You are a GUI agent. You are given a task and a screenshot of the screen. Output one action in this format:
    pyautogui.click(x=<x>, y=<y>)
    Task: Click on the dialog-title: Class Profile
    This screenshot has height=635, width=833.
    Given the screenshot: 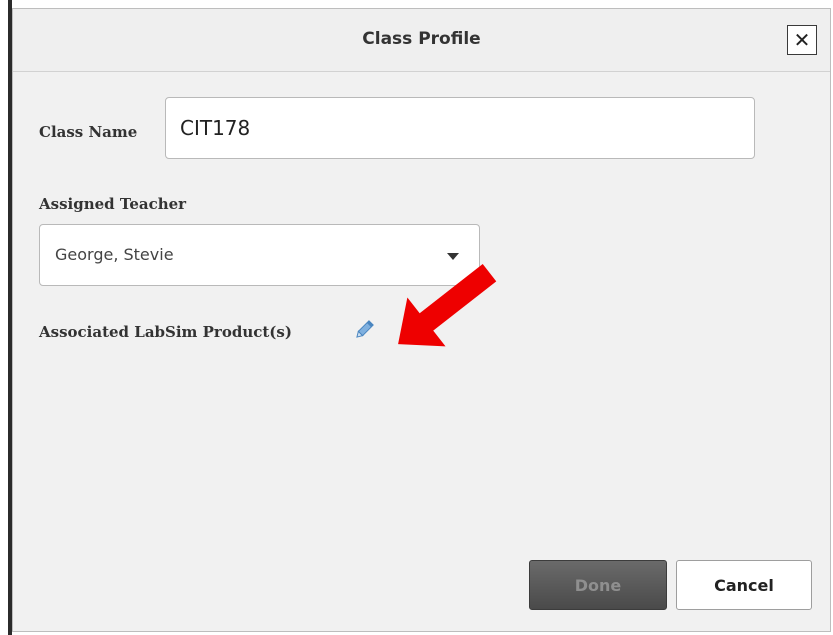 What is the action you would take?
    pyautogui.click(x=421, y=39)
    